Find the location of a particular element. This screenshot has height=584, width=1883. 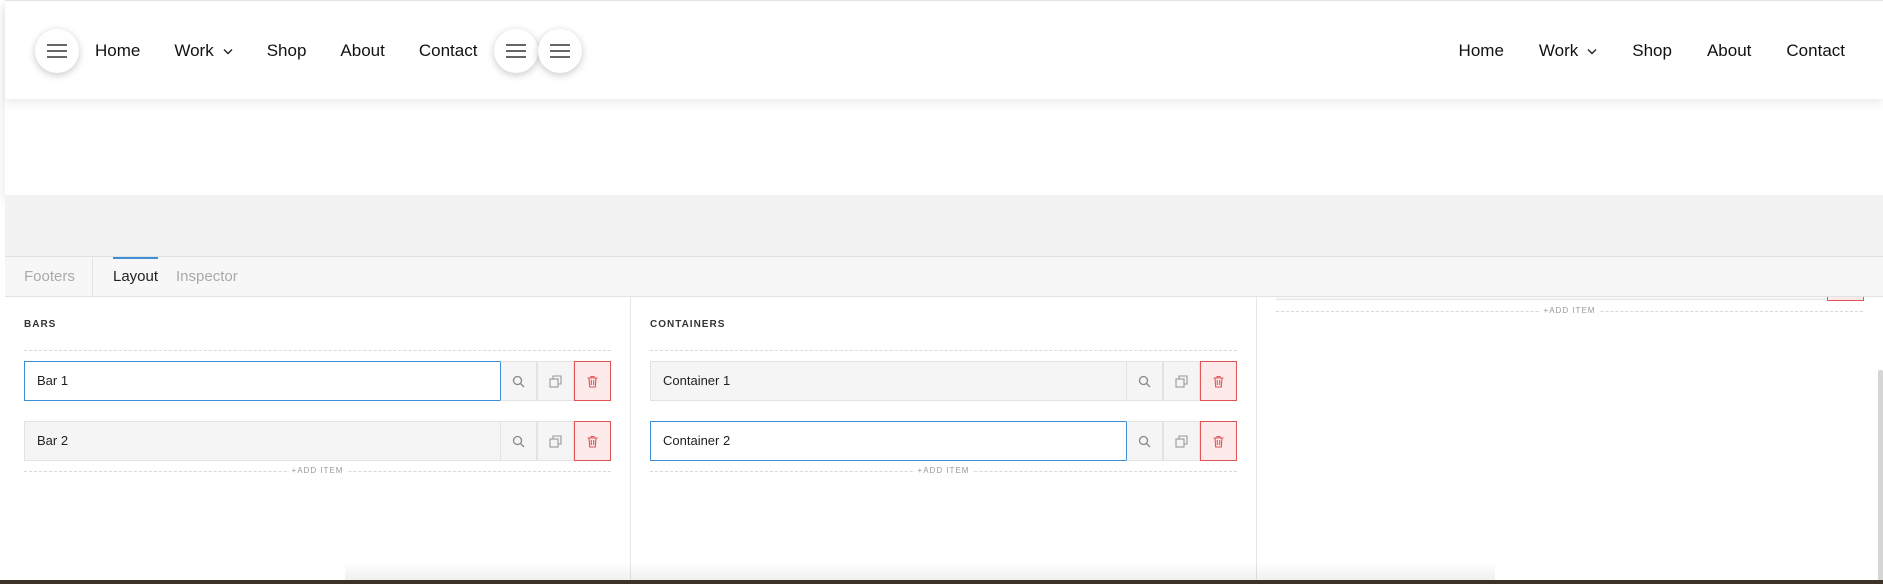

panel-shadow is located at coordinates (920, 571).